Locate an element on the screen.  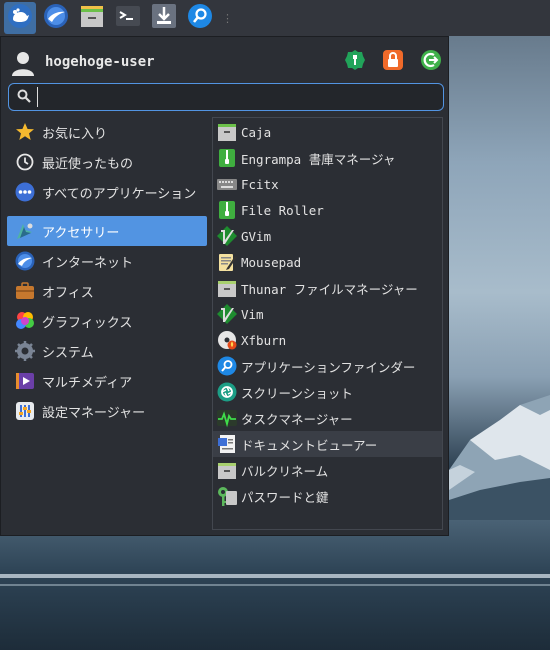
file-manager-launcher is located at coordinates (92, 18).